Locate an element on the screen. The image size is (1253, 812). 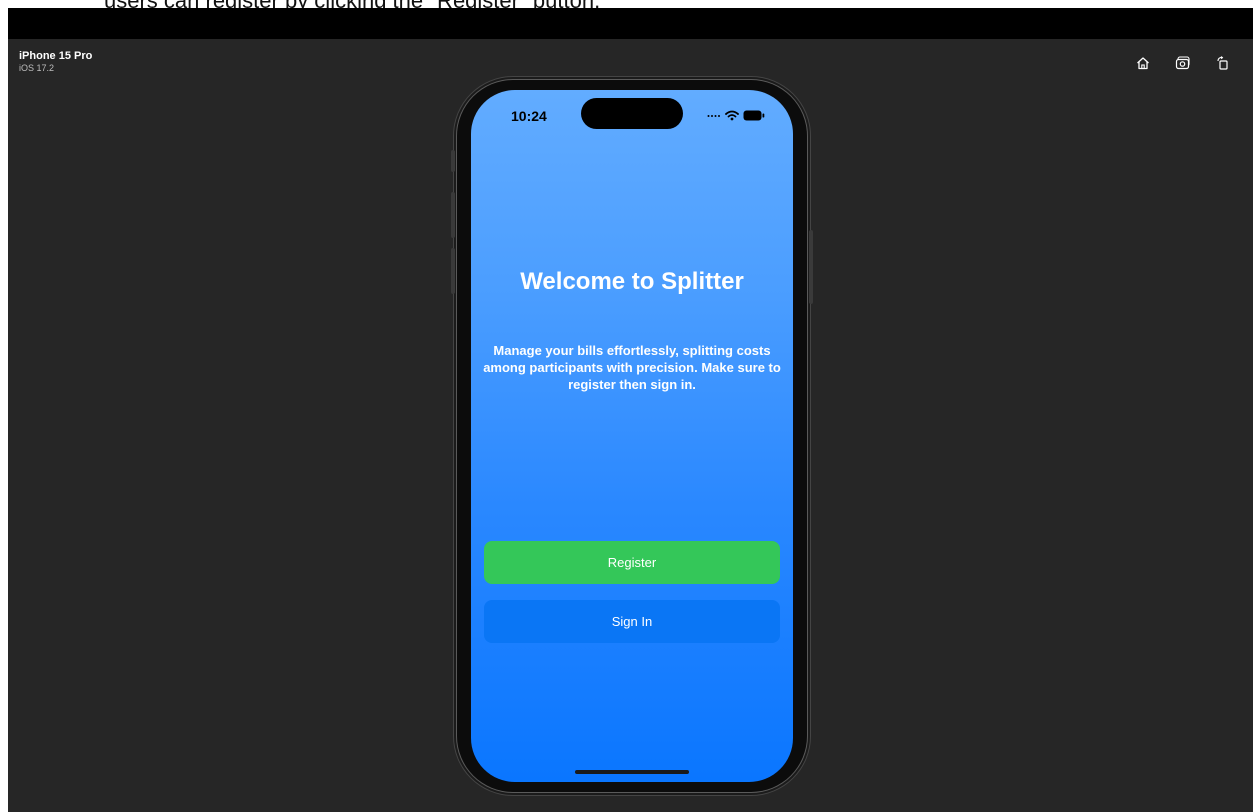
home-icon is located at coordinates (1143, 63).